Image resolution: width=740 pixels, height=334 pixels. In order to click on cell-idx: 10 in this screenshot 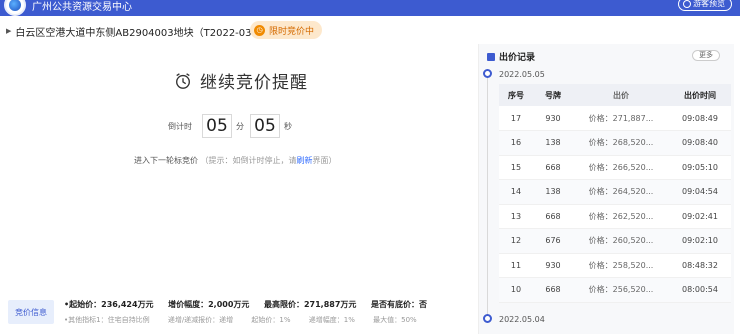, I will do `click(516, 290)`.